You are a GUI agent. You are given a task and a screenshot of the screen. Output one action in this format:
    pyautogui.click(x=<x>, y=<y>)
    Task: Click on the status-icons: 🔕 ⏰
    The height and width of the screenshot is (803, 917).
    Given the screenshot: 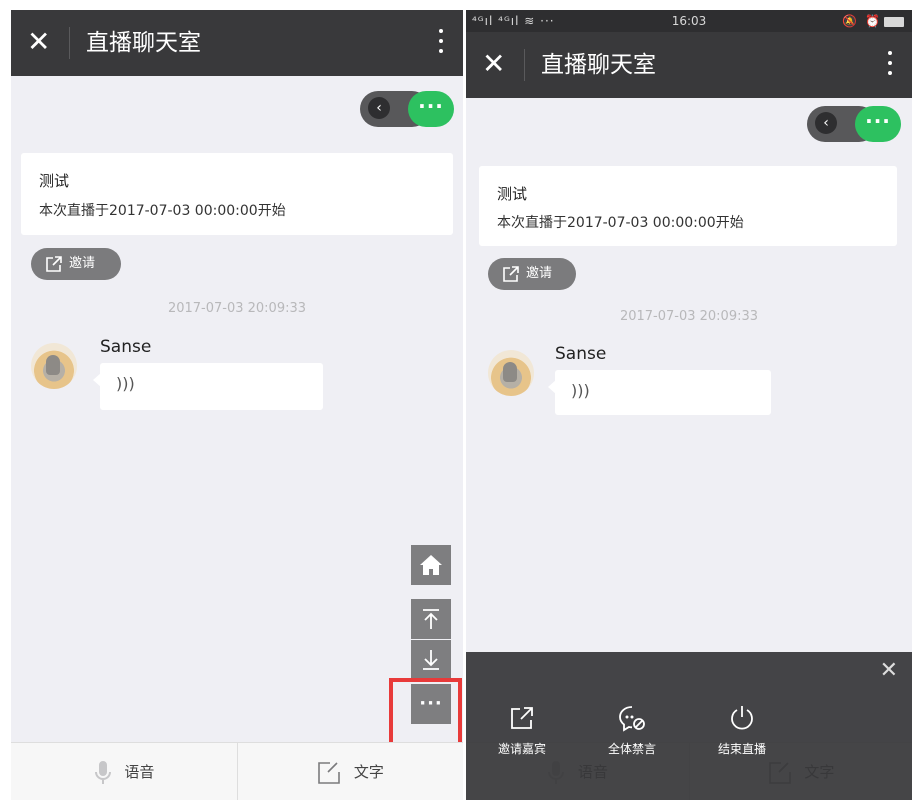 What is the action you would take?
    pyautogui.click(x=873, y=21)
    